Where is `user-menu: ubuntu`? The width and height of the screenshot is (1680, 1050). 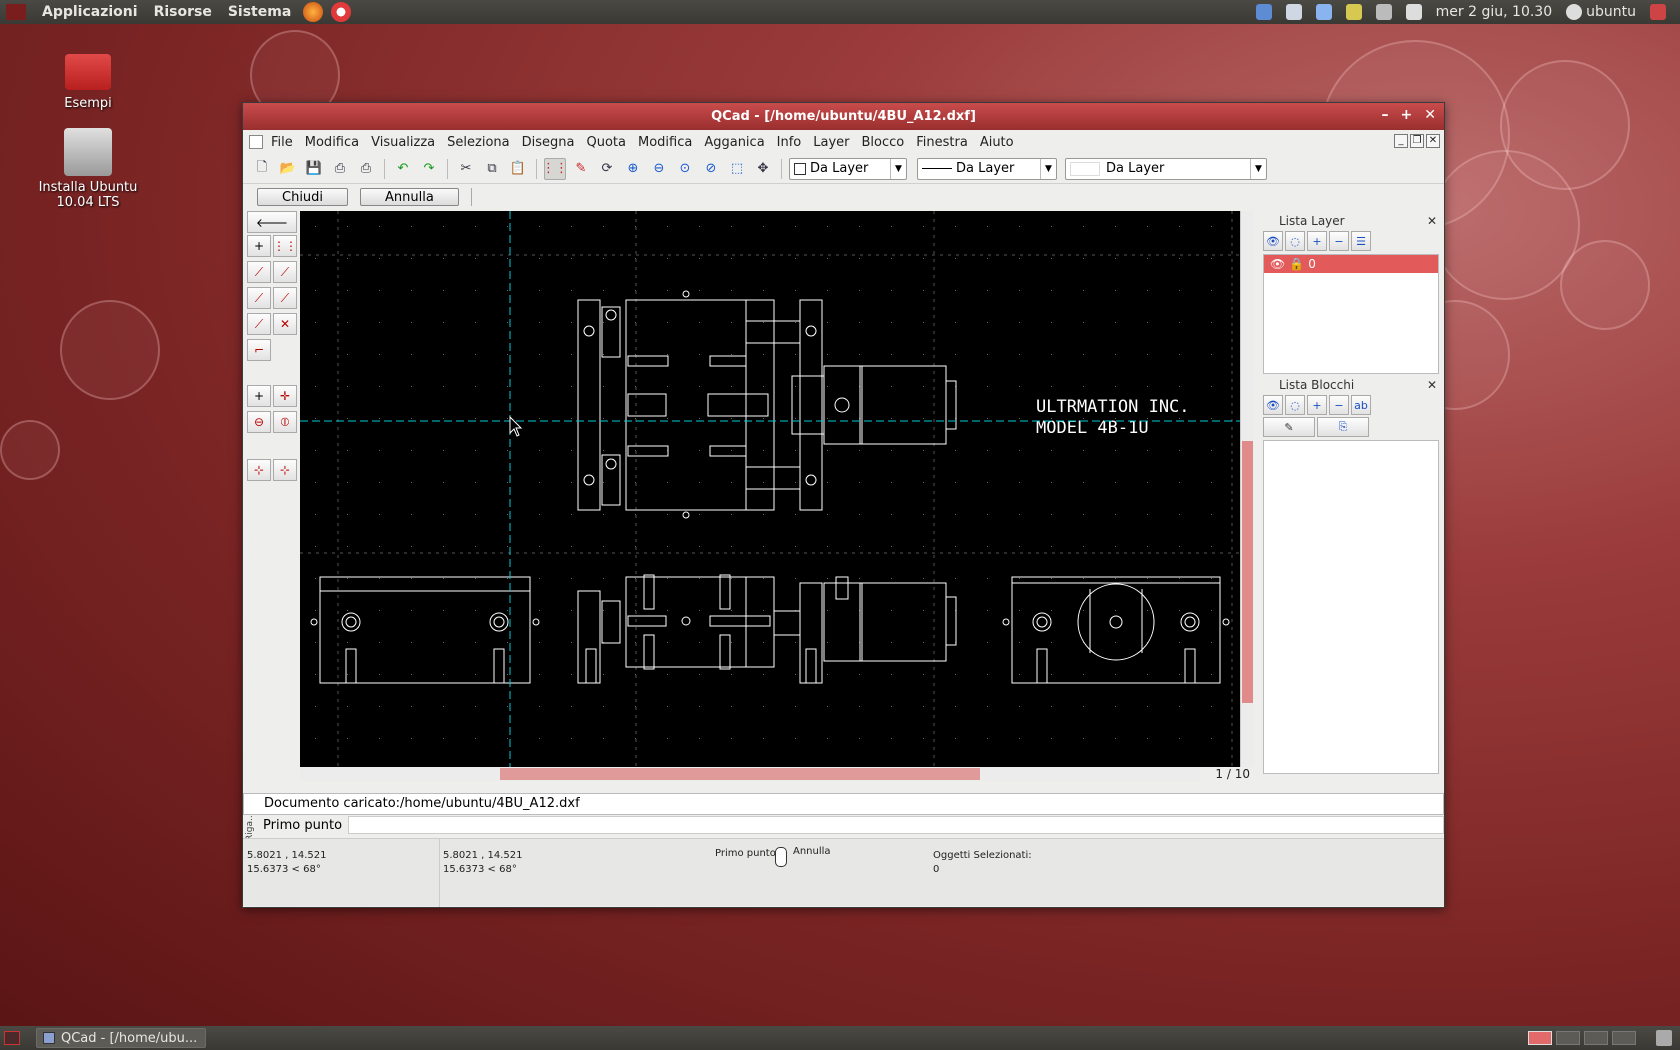
user-menu: ubuntu is located at coordinates (1601, 12).